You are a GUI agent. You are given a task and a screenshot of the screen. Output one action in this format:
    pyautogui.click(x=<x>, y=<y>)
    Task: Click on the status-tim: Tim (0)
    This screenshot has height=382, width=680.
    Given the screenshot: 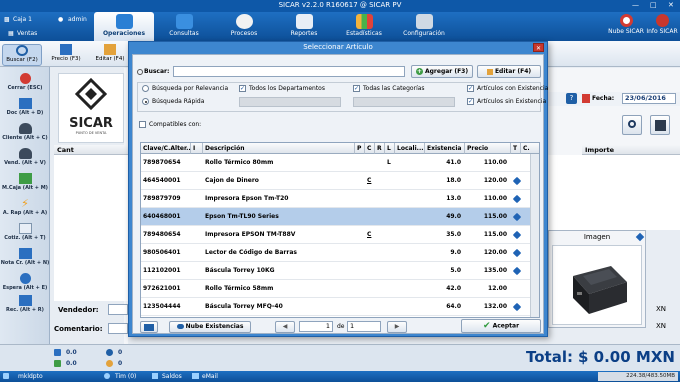 What is the action you would take?
    pyautogui.click(x=125, y=376)
    